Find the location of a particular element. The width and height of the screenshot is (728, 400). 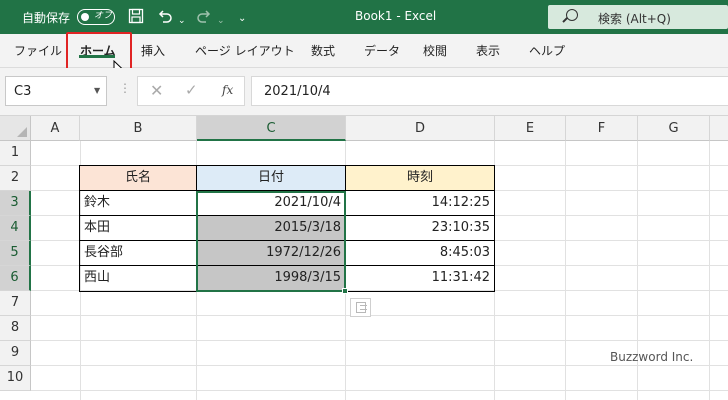

toggle-knob is located at coordinates (85, 16).